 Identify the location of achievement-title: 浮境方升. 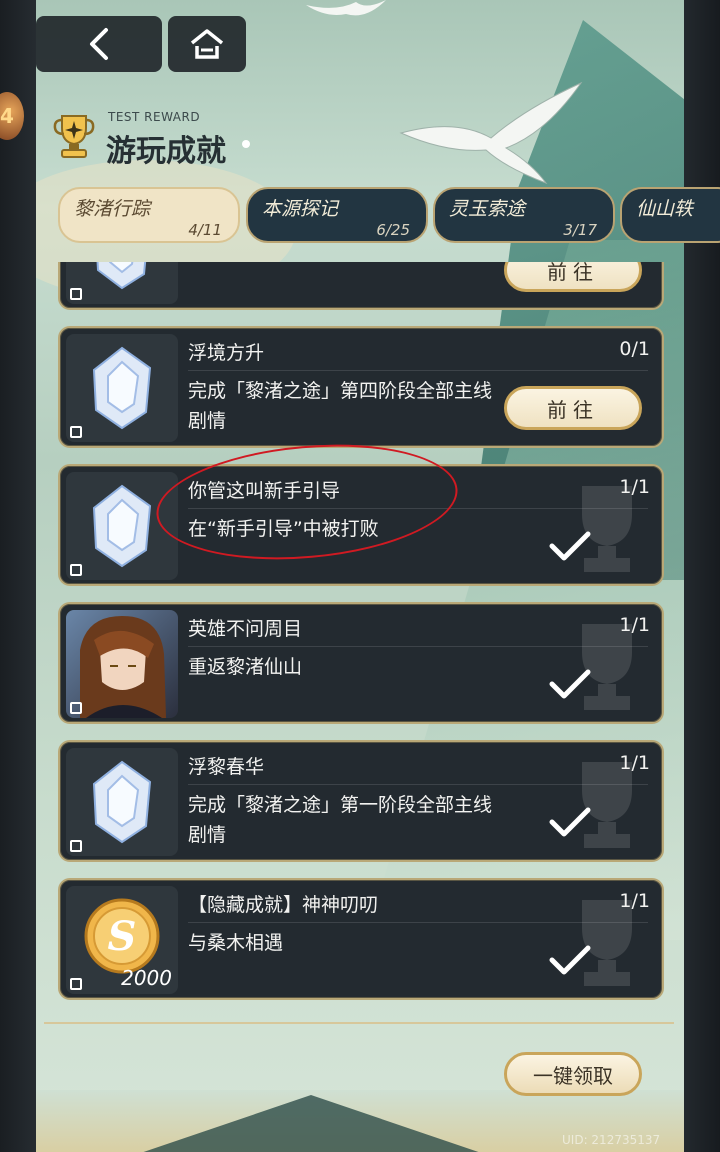
(226, 353).